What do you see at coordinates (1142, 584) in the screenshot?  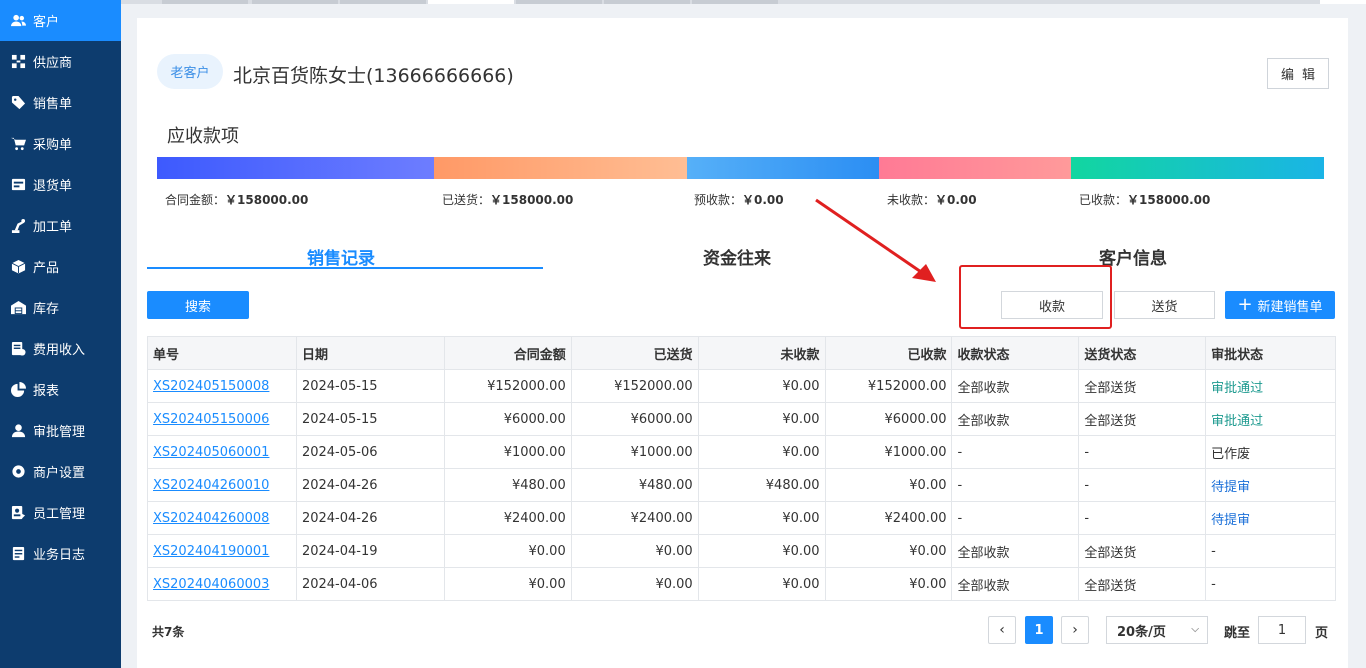 I see `cell: 全部送货` at bounding box center [1142, 584].